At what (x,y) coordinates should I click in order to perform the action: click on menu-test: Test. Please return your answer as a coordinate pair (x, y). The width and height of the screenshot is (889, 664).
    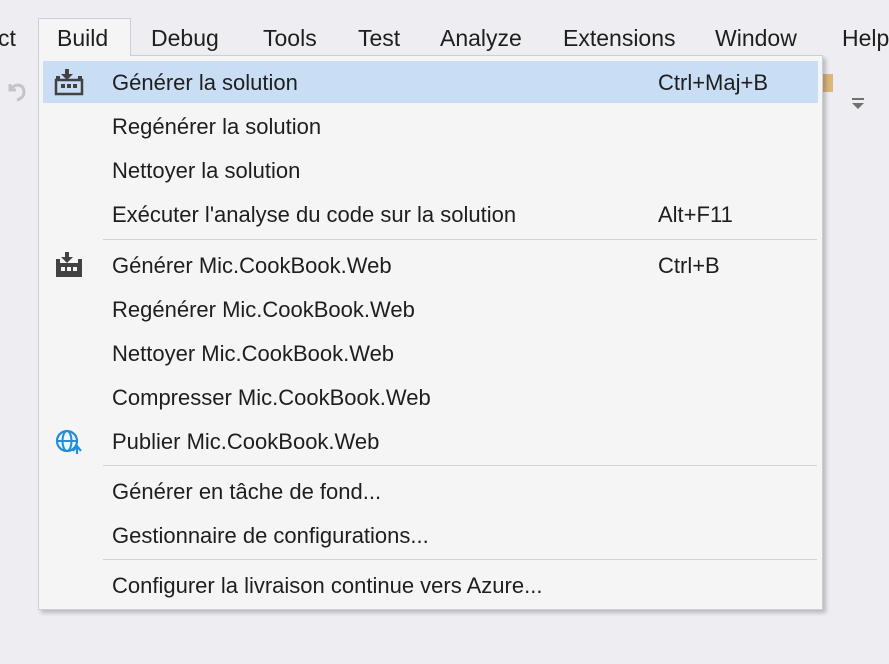
    Looking at the image, I should click on (379, 37).